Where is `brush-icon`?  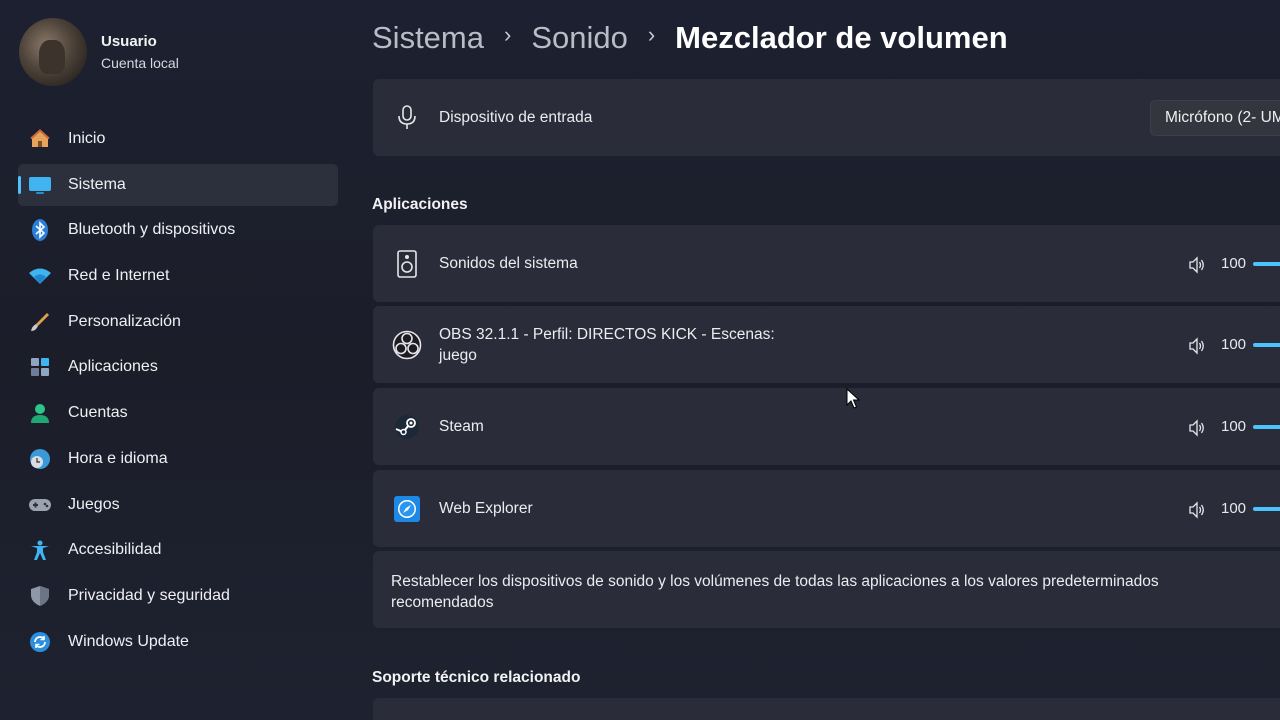 brush-icon is located at coordinates (40, 322).